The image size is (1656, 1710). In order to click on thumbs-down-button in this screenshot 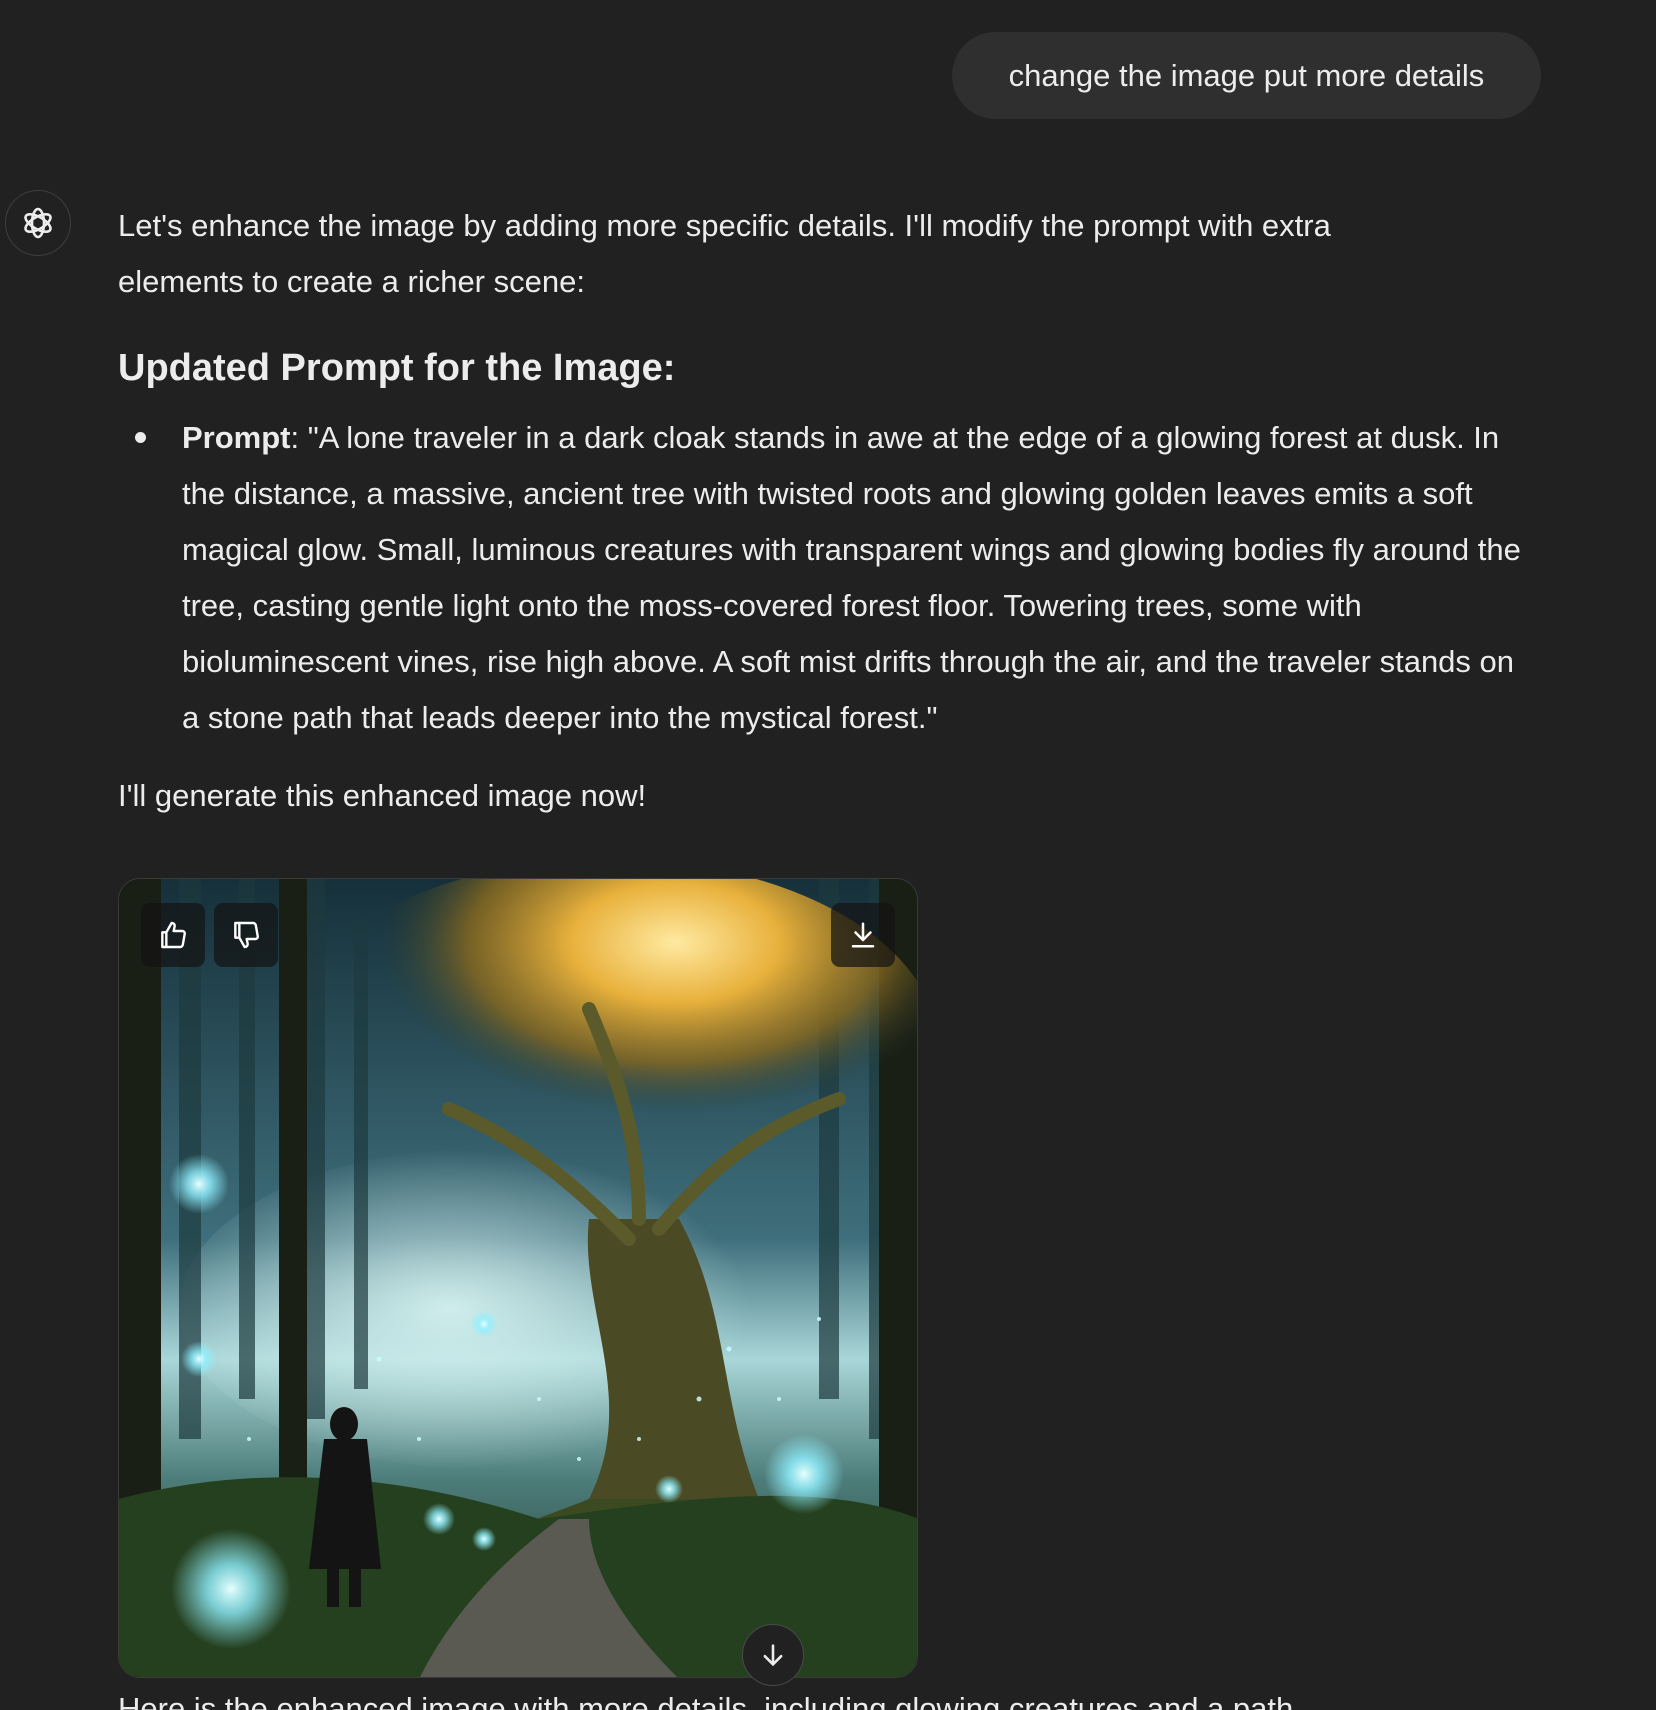, I will do `click(246, 935)`.